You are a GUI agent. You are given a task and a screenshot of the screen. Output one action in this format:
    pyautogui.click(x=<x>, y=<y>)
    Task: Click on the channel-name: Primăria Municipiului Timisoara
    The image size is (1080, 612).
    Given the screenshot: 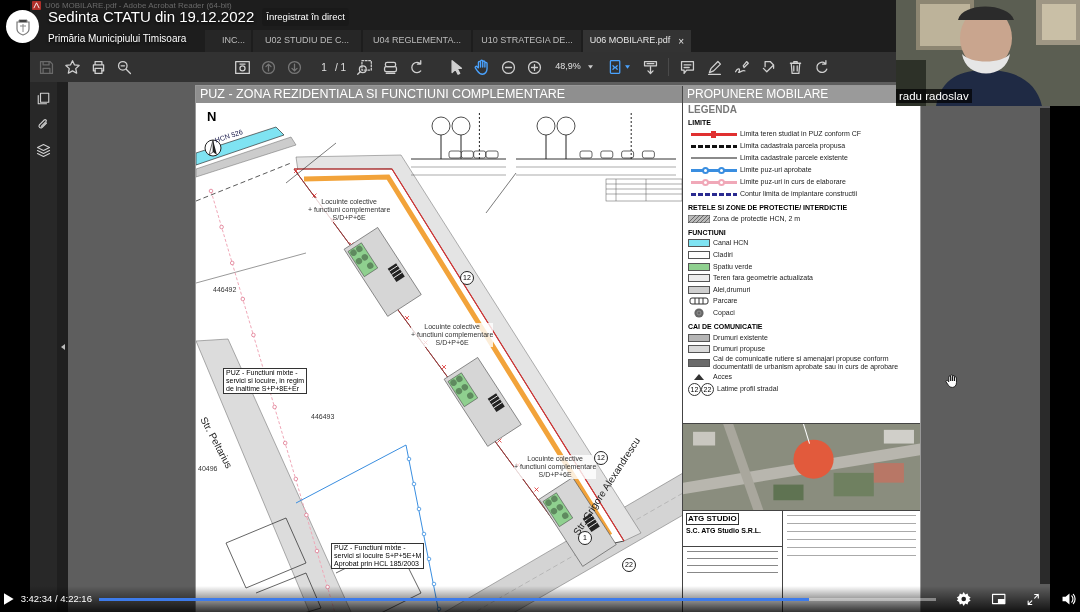 What is the action you would take?
    pyautogui.click(x=117, y=39)
    